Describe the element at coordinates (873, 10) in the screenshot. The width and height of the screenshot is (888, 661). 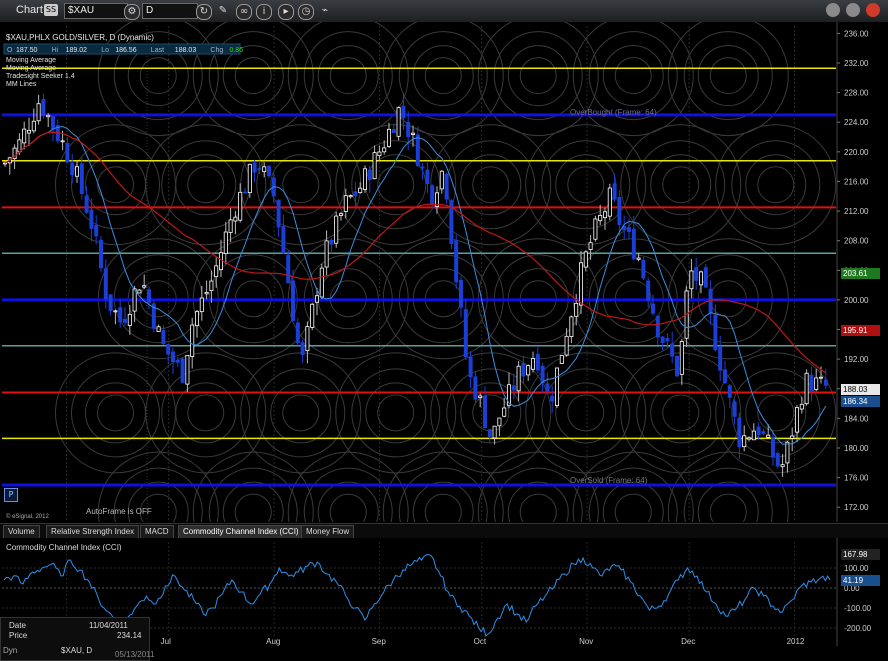
I see `close-button` at that location.